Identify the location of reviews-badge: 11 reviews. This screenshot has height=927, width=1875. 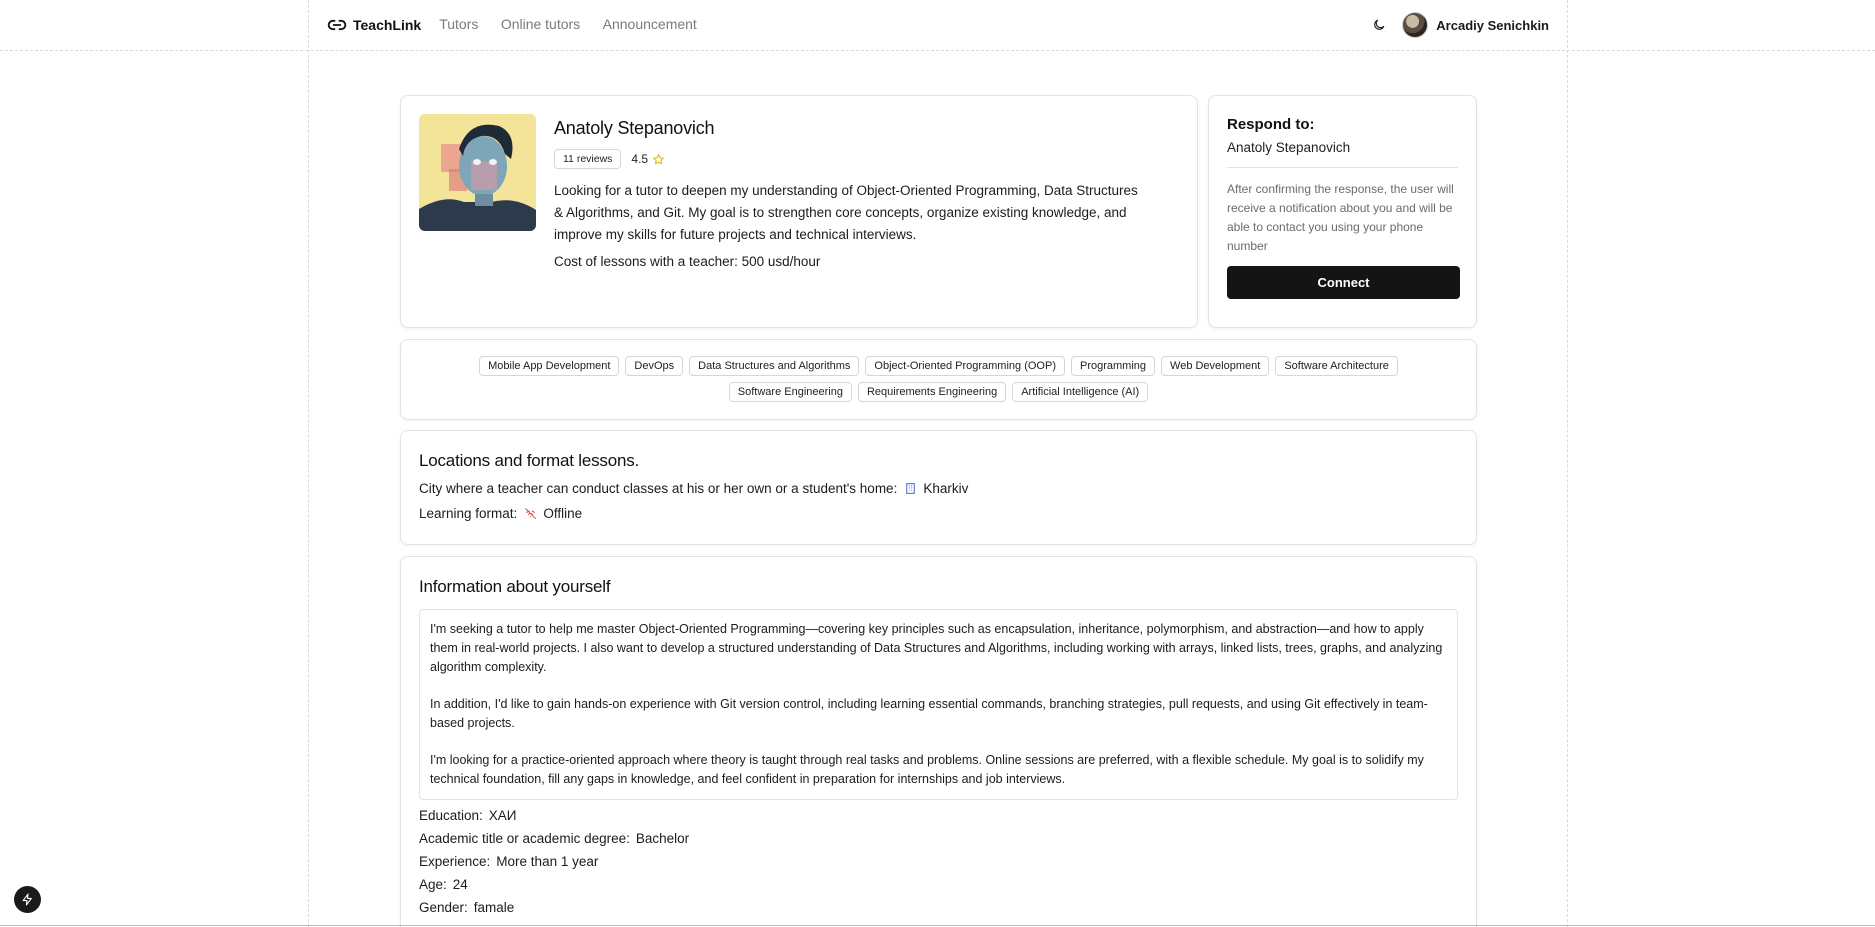
(588, 159).